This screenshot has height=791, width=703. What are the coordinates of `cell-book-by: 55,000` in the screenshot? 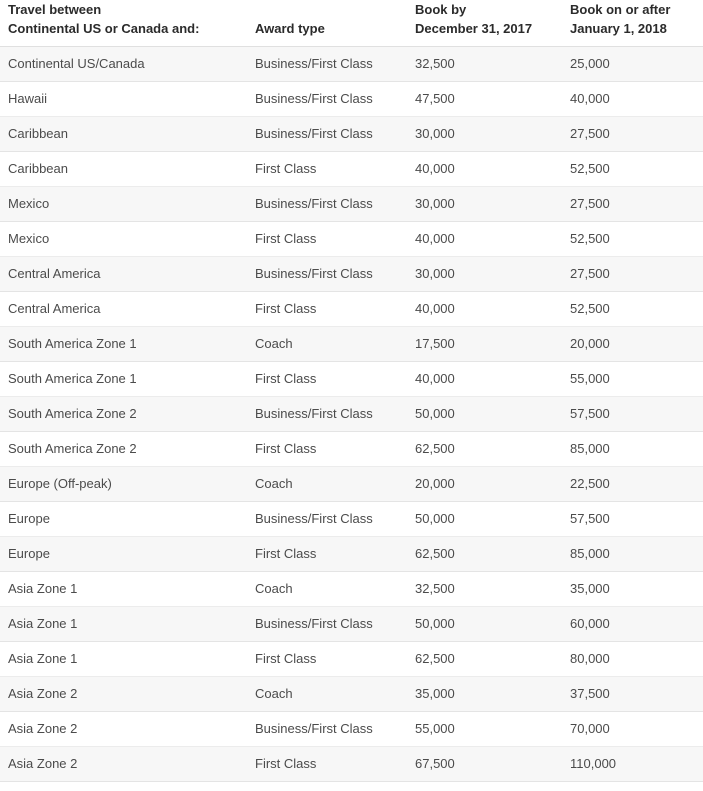 It's located at (492, 729).